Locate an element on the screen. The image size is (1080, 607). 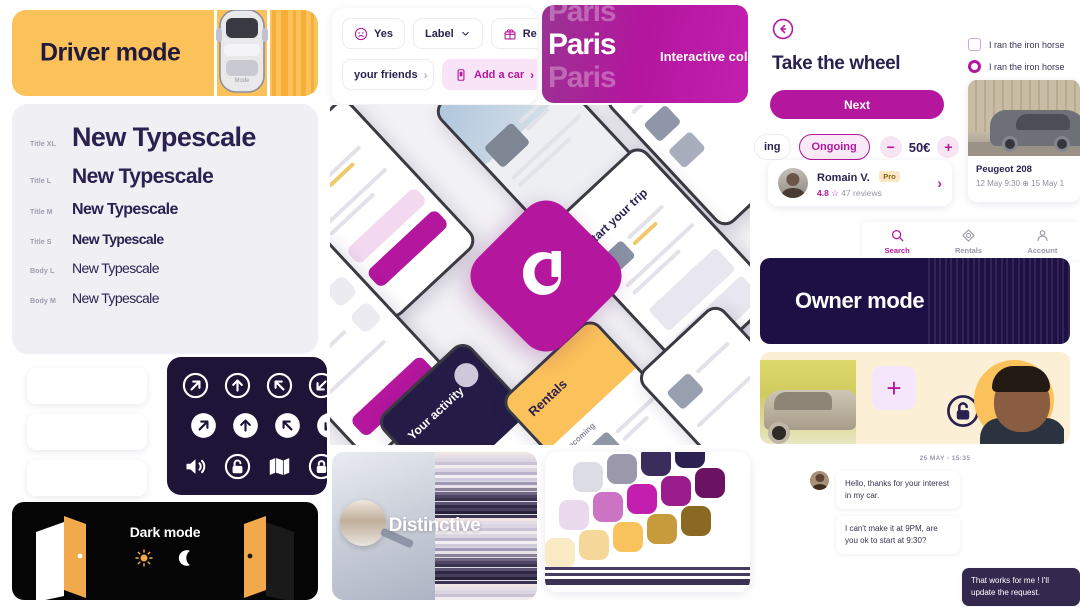
next-button: Next is located at coordinates (857, 104).